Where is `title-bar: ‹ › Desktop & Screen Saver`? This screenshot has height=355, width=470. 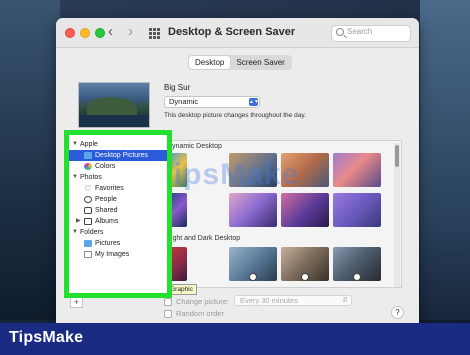
title-bar: ‹ › Desktop & Screen Saver is located at coordinates (237, 33).